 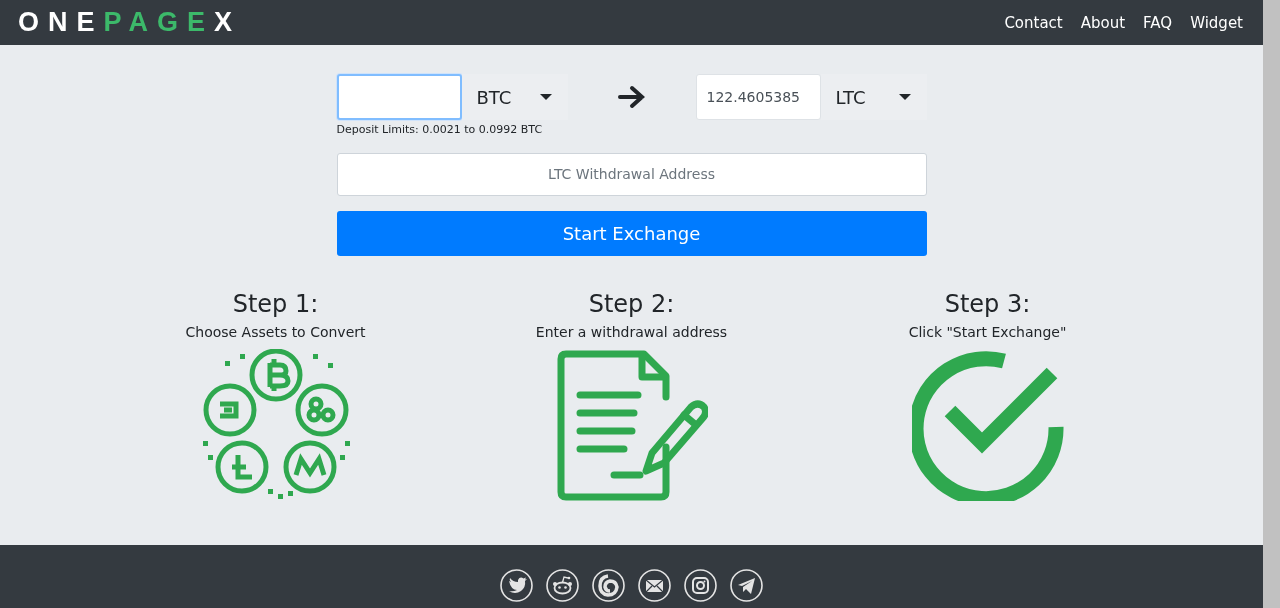 I want to click on step-description: Click "Start Exchange", so click(x=987, y=333).